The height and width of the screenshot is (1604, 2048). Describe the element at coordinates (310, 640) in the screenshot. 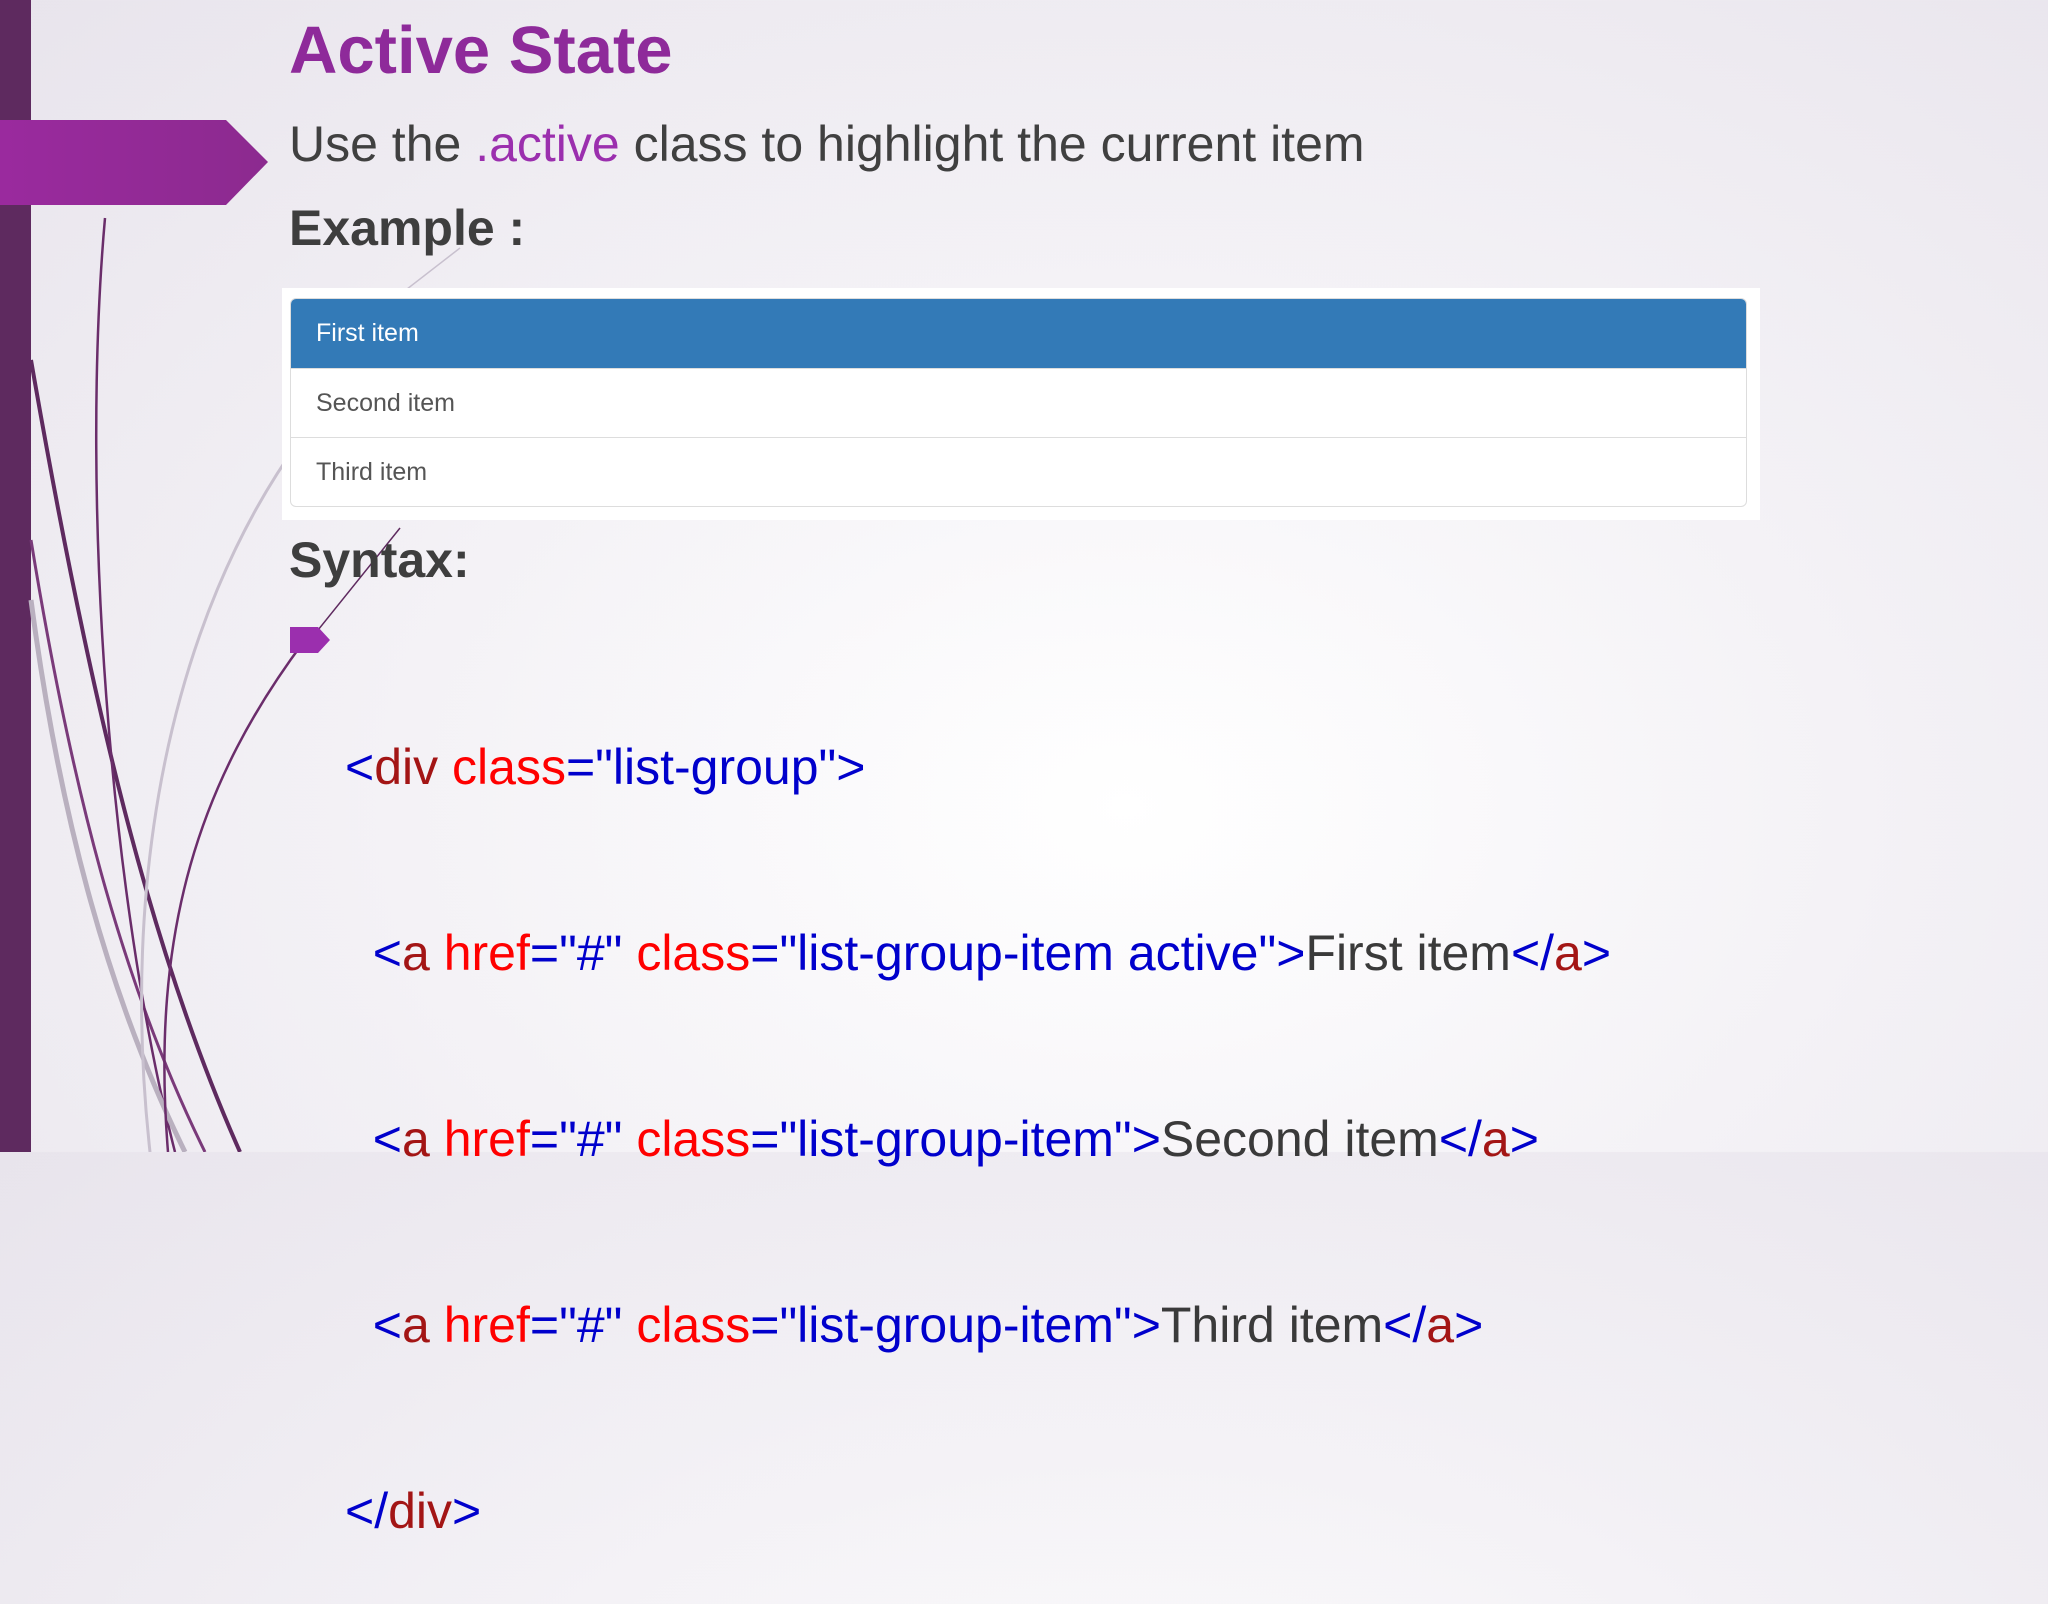

I see `arrow-bullet-icon` at that location.